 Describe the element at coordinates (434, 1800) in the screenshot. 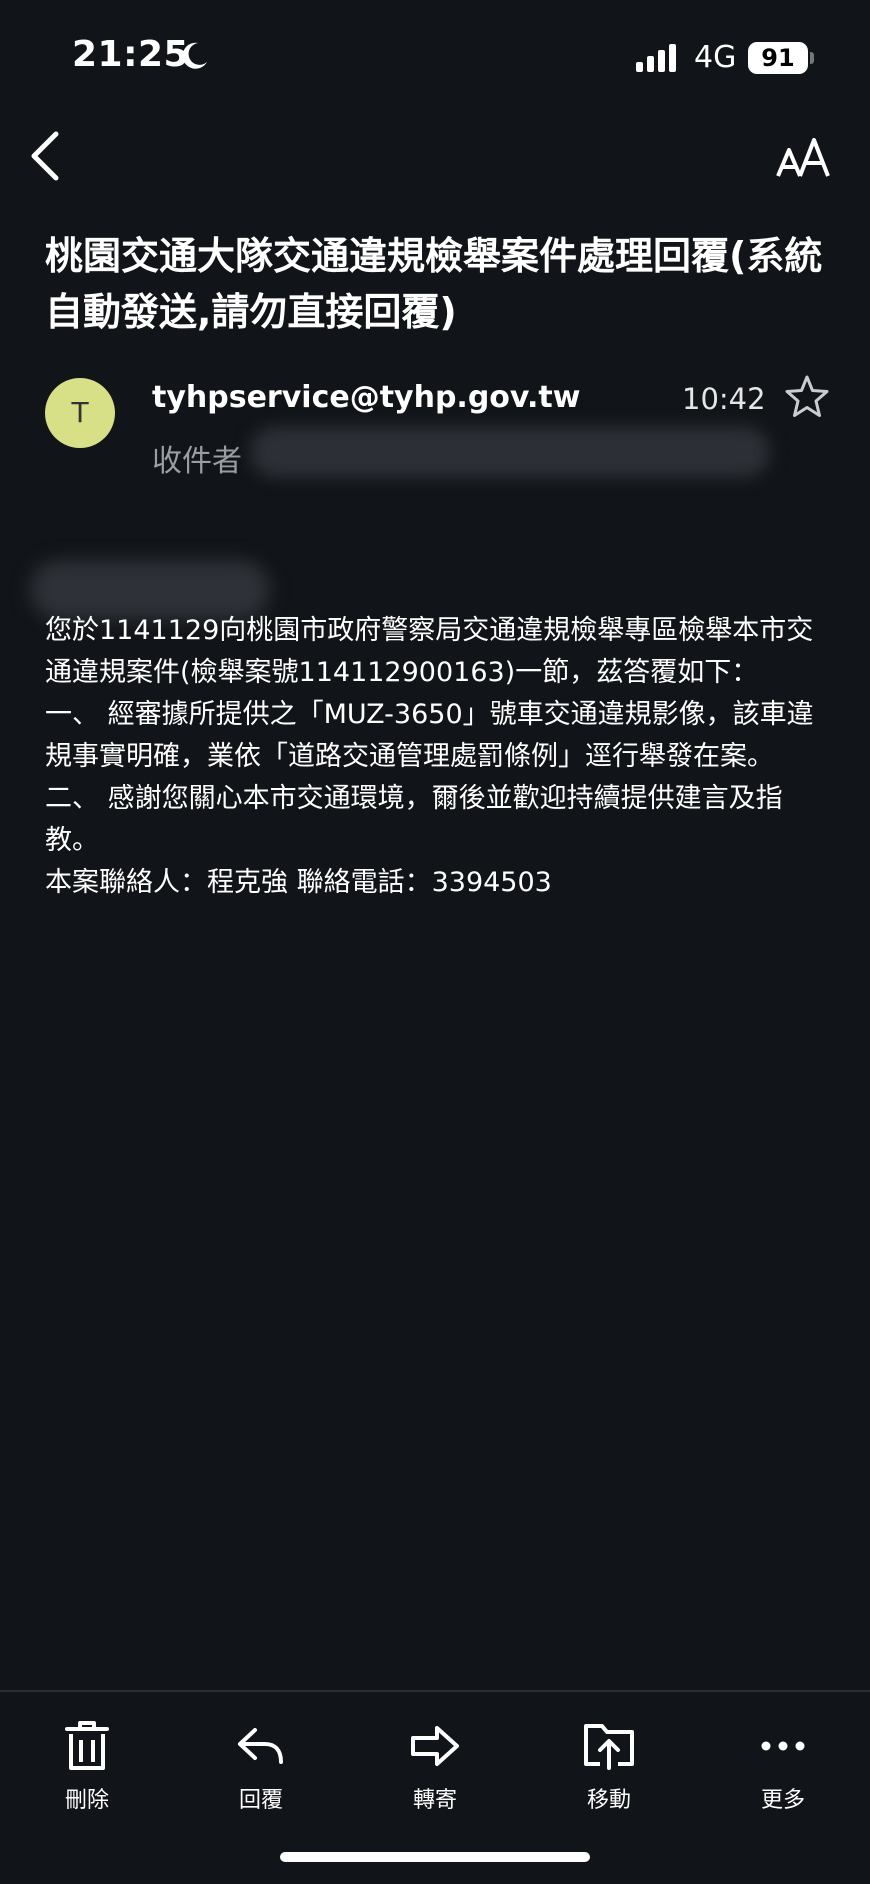

I see `forward-label: 轉寄` at that location.